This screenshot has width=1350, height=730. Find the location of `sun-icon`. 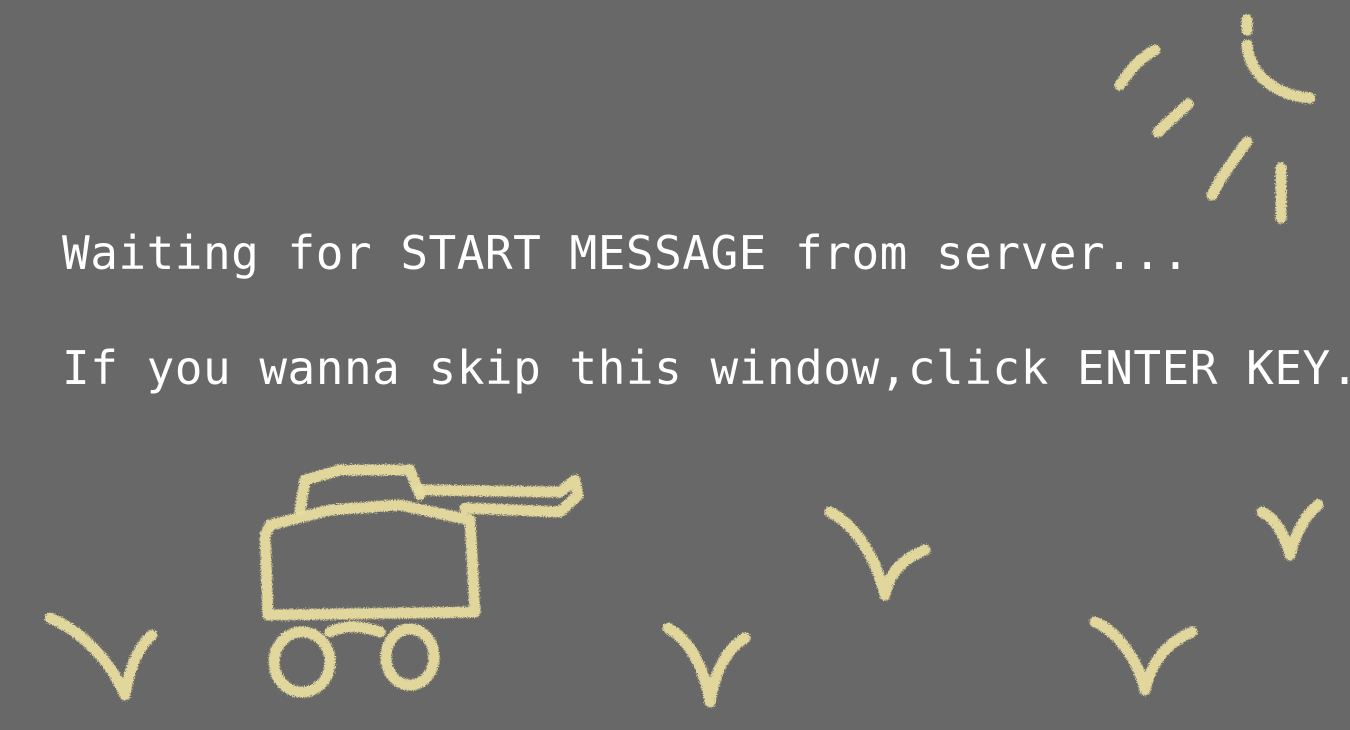

sun-icon is located at coordinates (1215, 119).